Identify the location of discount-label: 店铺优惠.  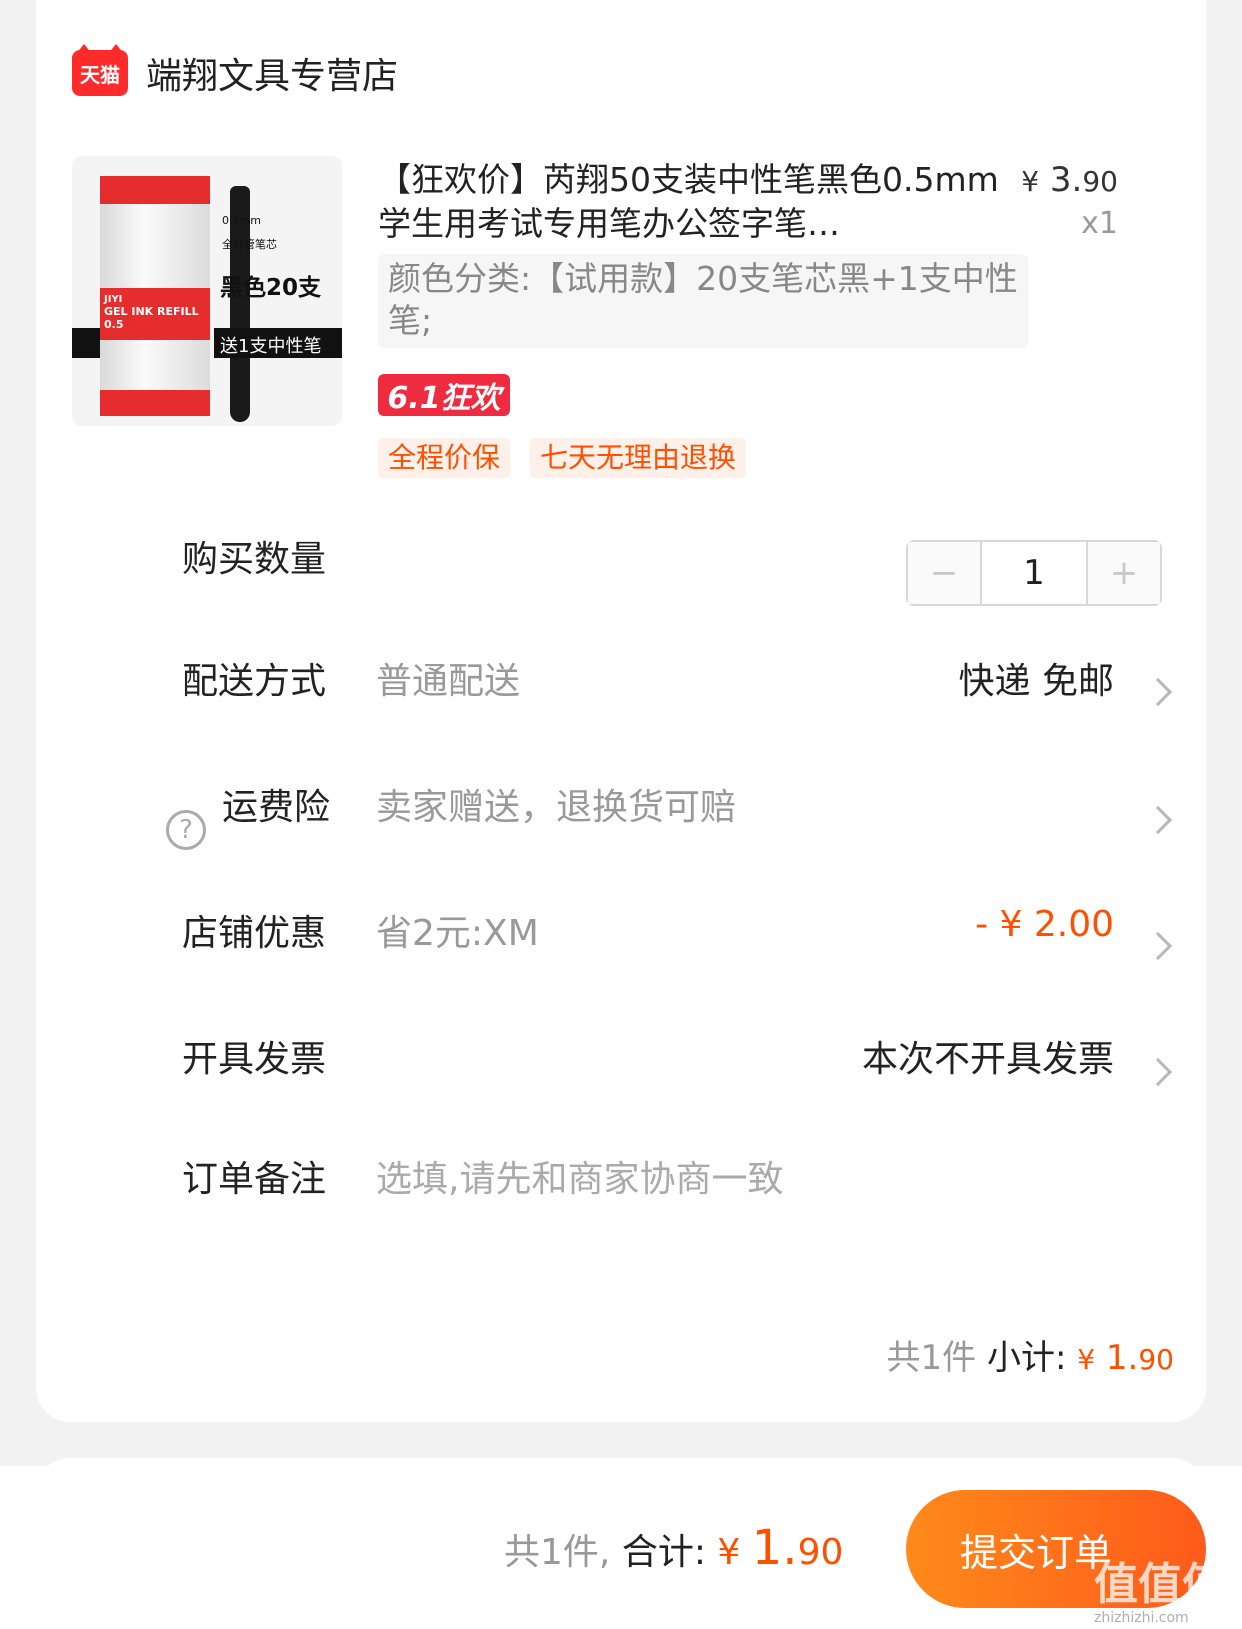
(254, 933).